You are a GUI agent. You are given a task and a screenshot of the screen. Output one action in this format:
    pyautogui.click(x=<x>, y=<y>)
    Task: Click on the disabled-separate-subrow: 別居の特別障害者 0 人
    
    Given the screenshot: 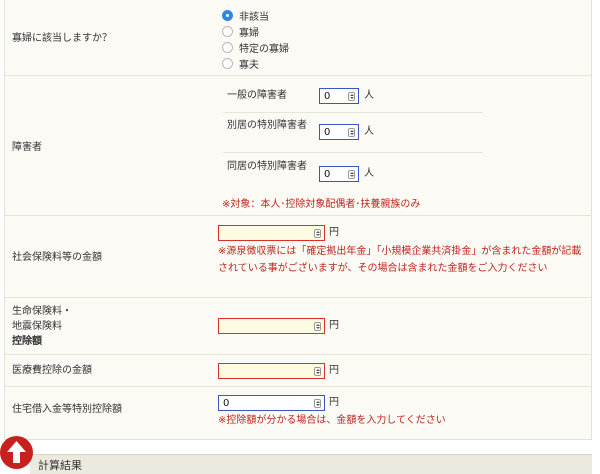 What is the action you would take?
    pyautogui.click(x=353, y=133)
    